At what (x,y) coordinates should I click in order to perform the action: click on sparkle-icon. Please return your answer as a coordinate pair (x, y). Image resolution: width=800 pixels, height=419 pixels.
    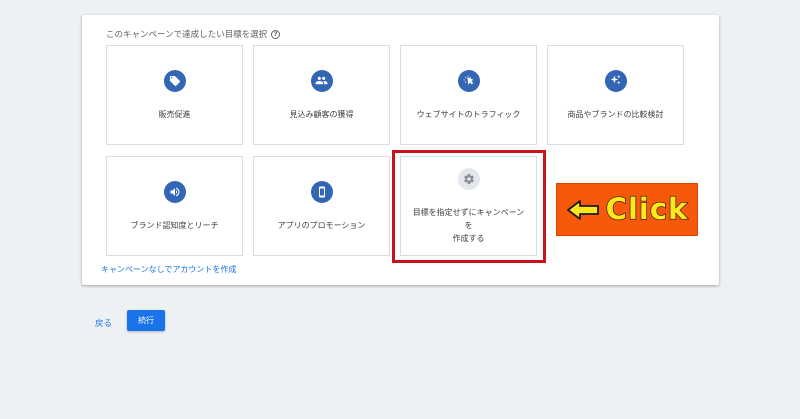
    Looking at the image, I should click on (615, 80).